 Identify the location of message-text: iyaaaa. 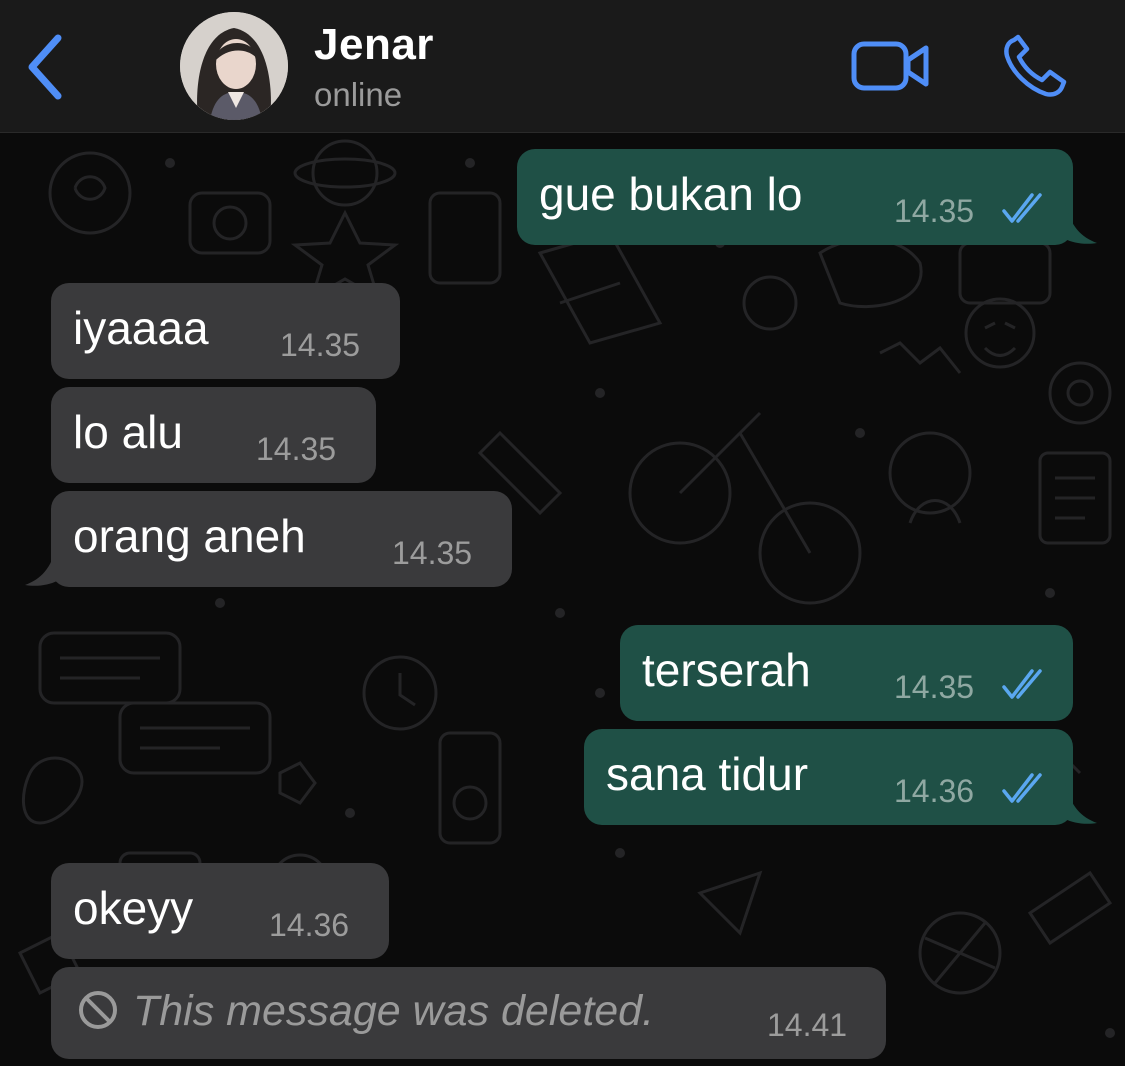
(141, 328).